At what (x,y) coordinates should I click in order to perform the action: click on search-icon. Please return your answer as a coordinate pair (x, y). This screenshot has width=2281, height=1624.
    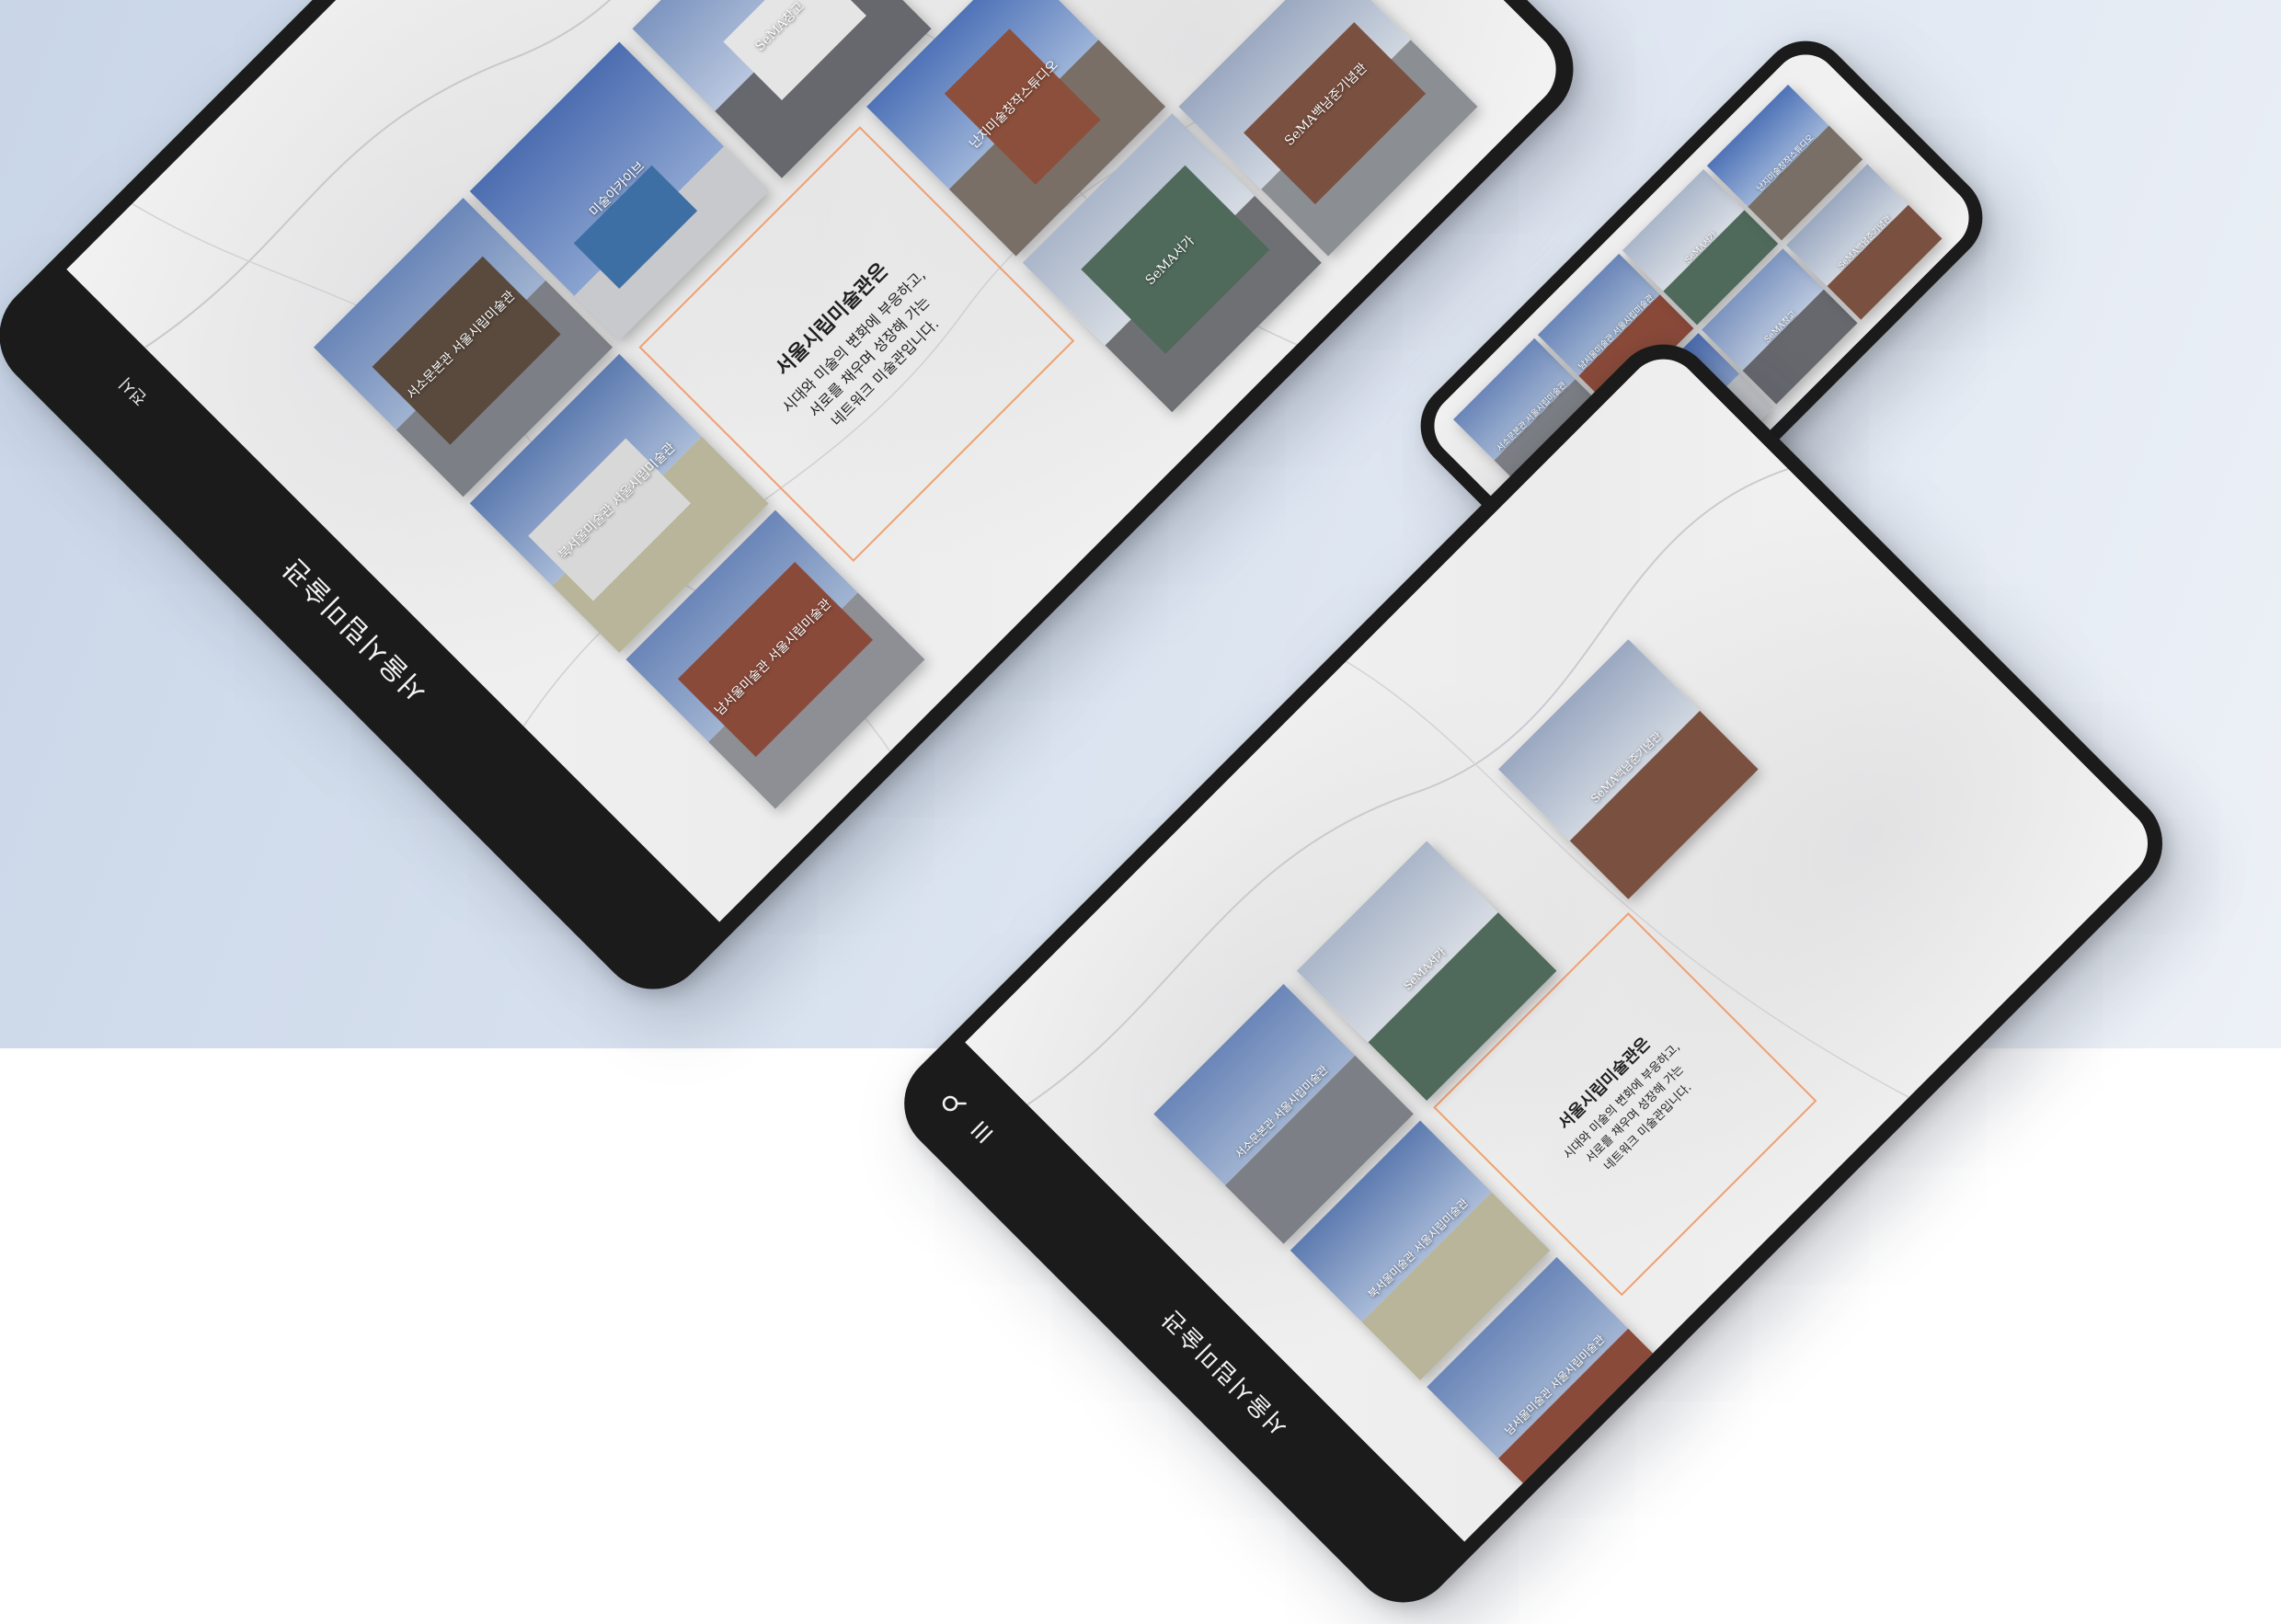
    Looking at the image, I should click on (954, 1104).